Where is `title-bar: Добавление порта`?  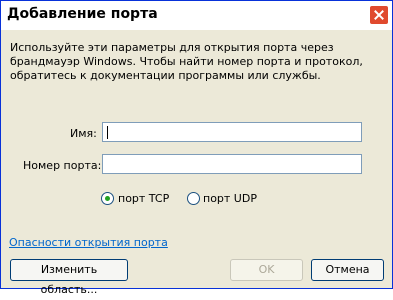 title-bar: Добавление порта is located at coordinates (196, 15).